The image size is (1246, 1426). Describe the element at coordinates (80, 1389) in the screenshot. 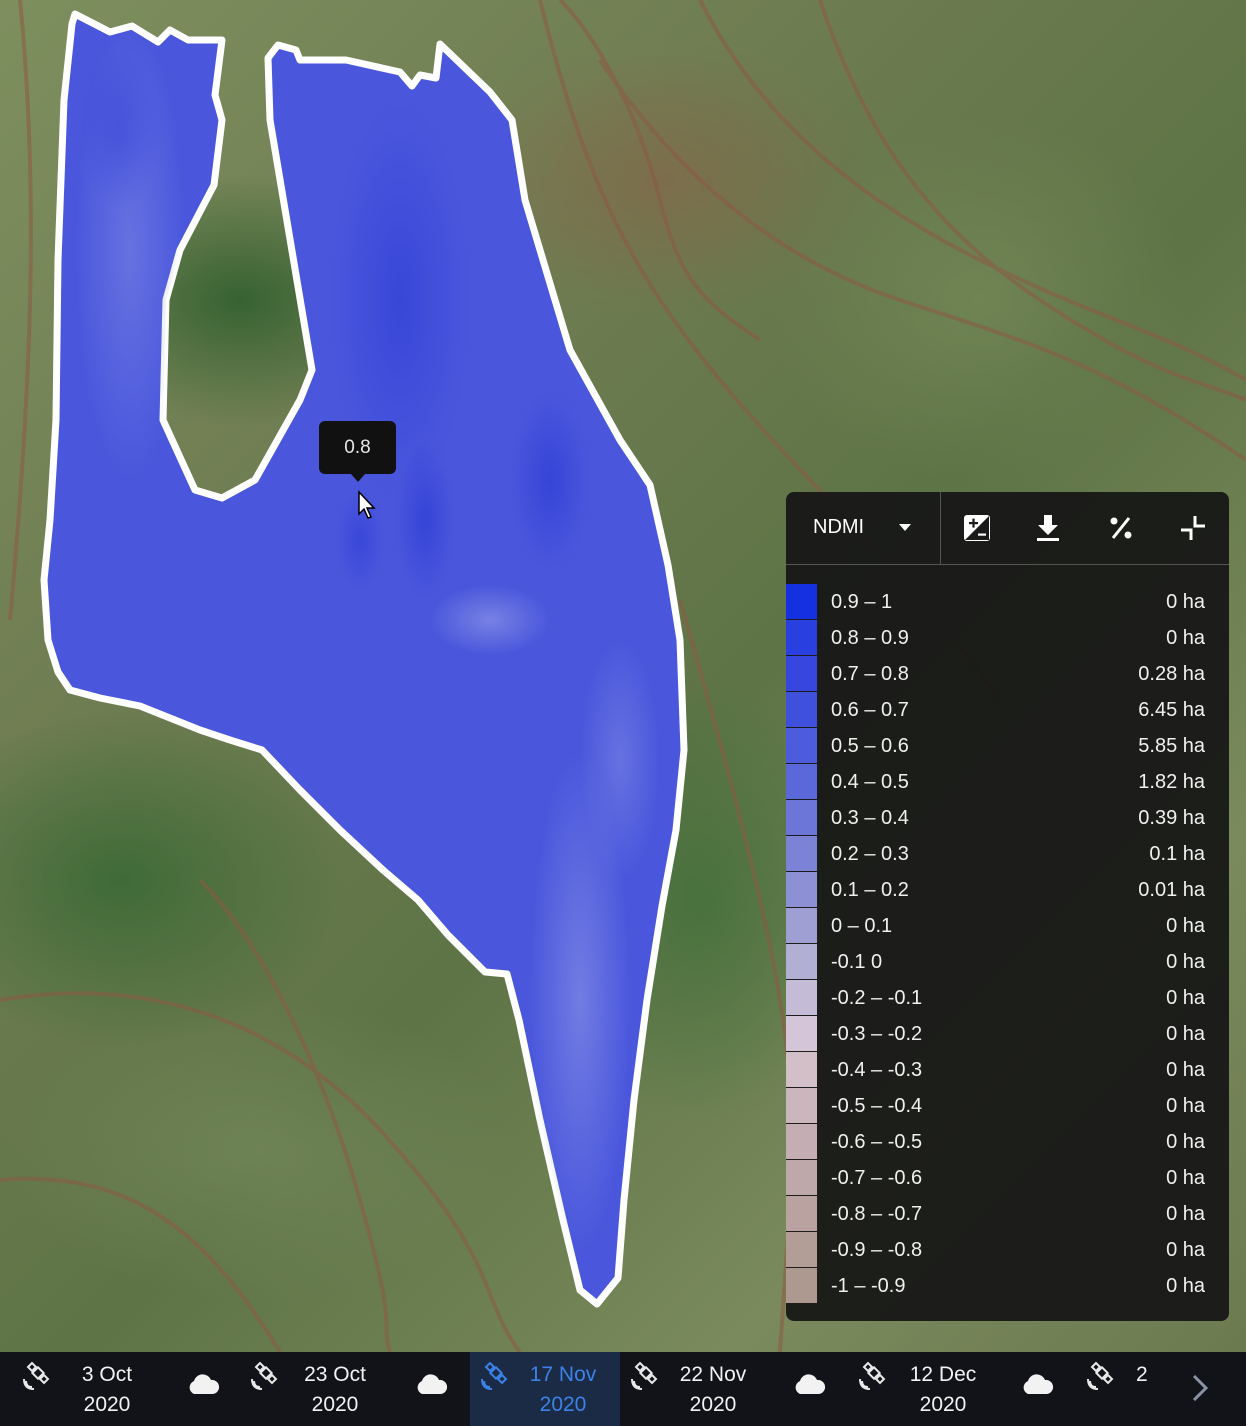

I see `timeline-item-3-oct: 3 Oct 2020` at that location.